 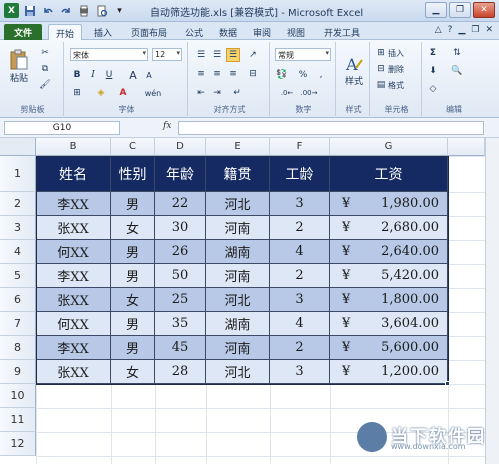 What do you see at coordinates (180, 324) in the screenshot?
I see `table-cell: 35` at bounding box center [180, 324].